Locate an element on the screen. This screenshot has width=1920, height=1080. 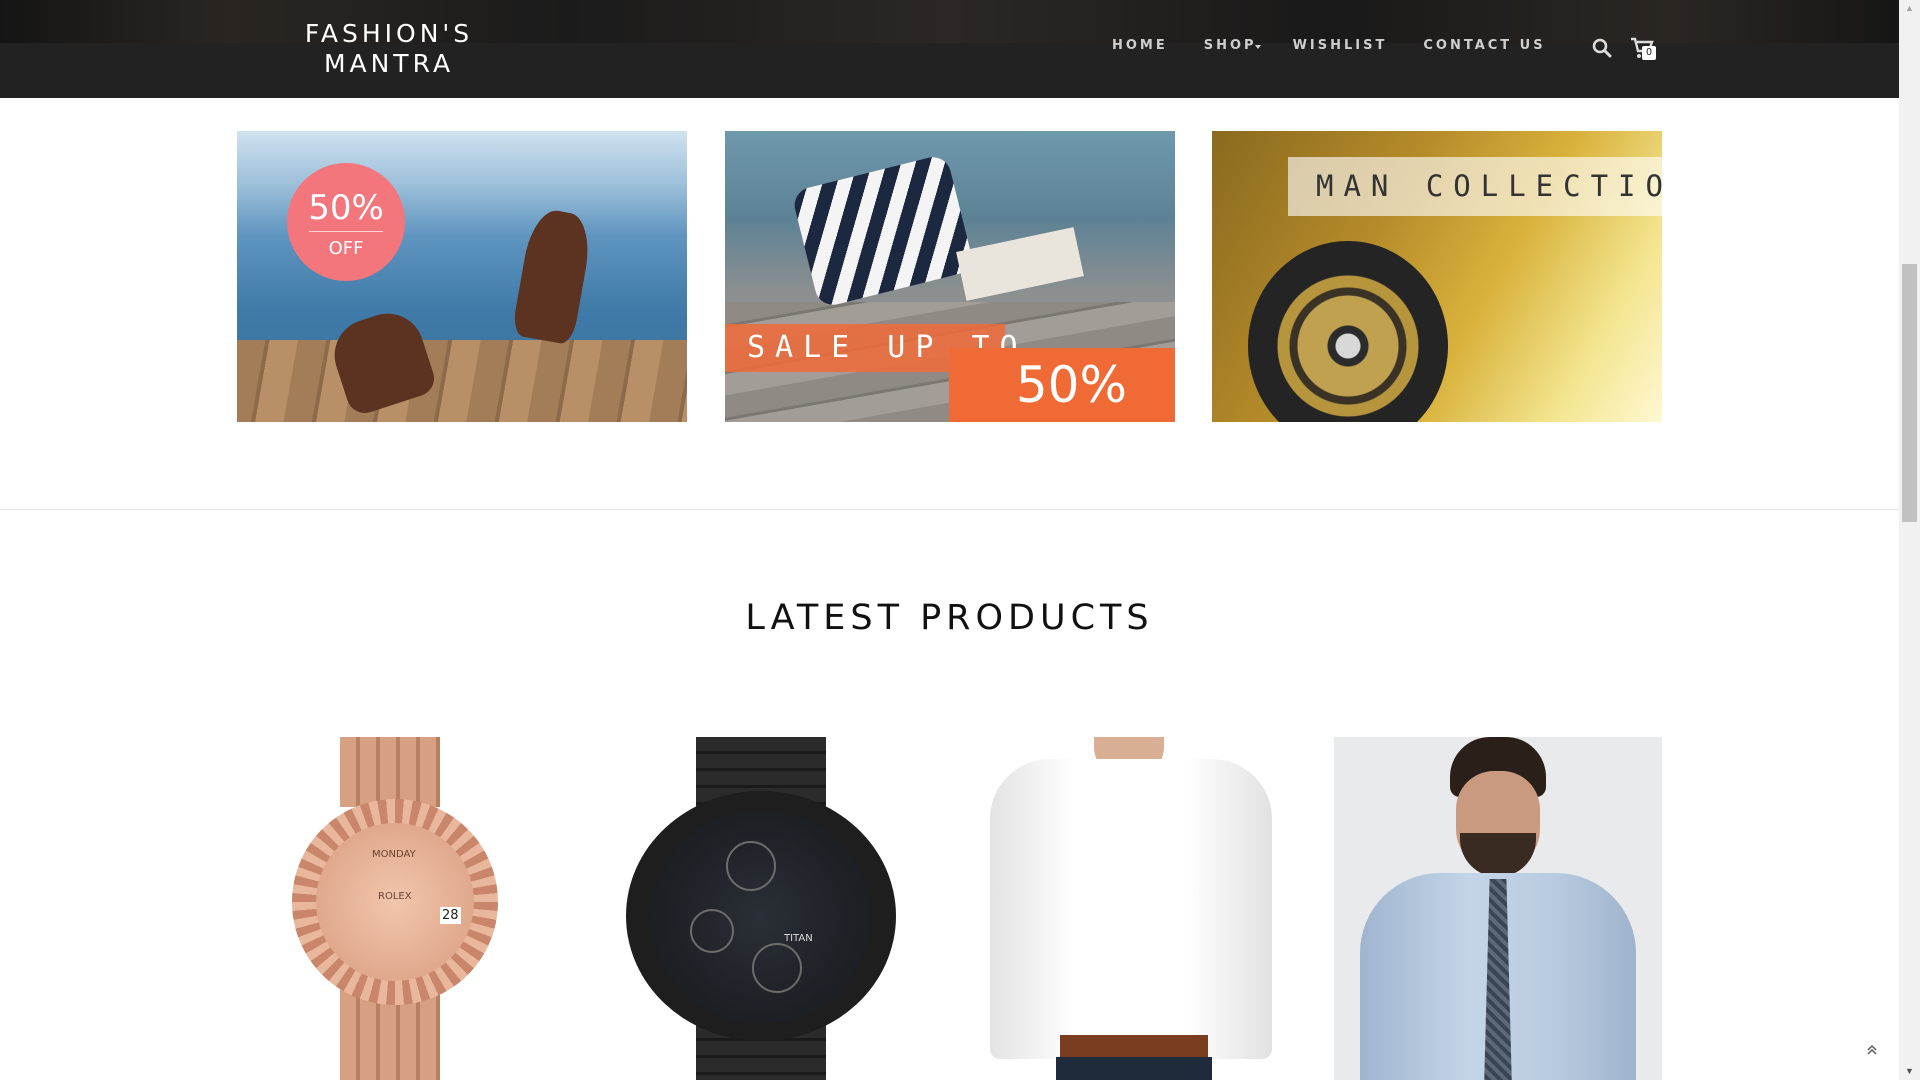
product-card-black-chronograph: TITAN is located at coordinates (764, 908).